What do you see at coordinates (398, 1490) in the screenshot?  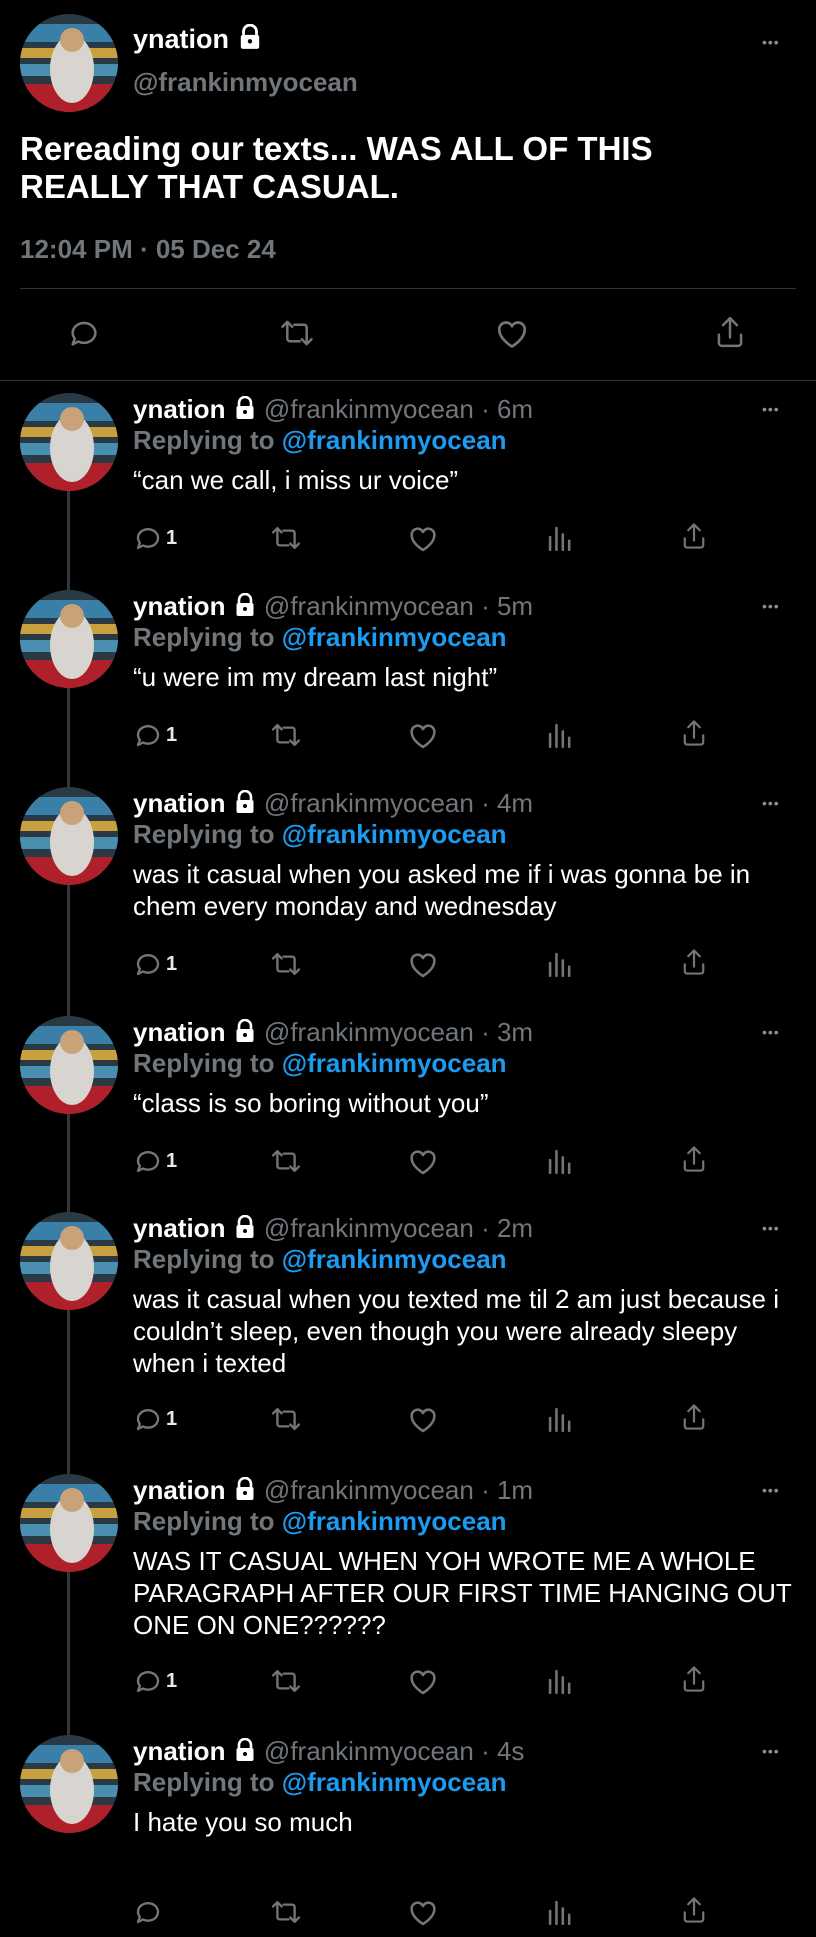 I see `handle-and-time: @frankinmyocean · 1m` at bounding box center [398, 1490].